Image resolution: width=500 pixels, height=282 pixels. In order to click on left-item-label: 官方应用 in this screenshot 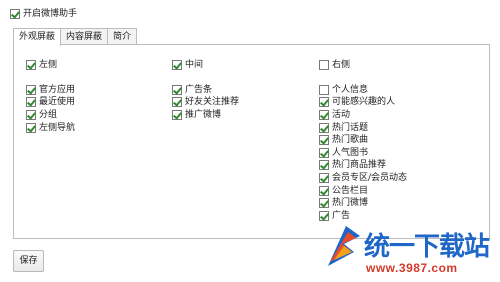, I will do `click(57, 89)`.